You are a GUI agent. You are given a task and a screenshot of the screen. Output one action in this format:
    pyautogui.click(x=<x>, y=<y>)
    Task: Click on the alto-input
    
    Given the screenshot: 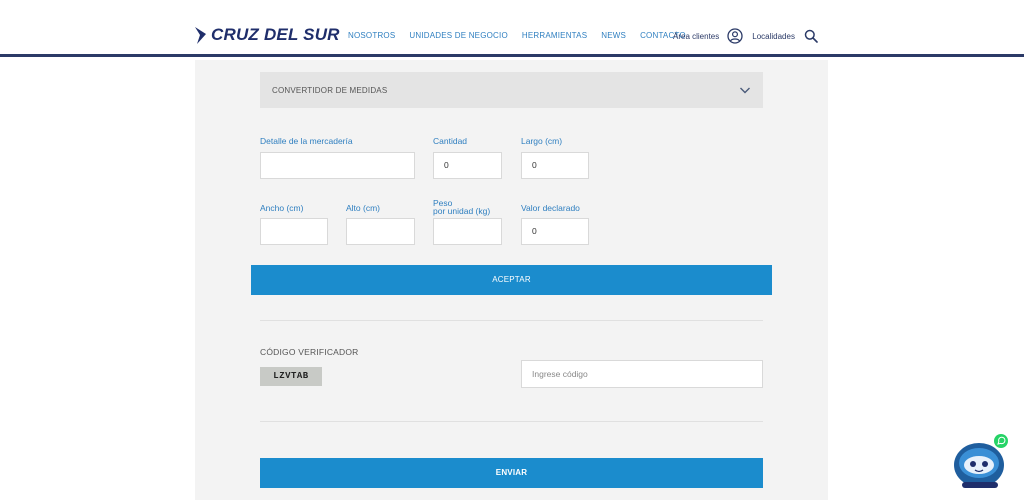 What is the action you would take?
    pyautogui.click(x=380, y=231)
    